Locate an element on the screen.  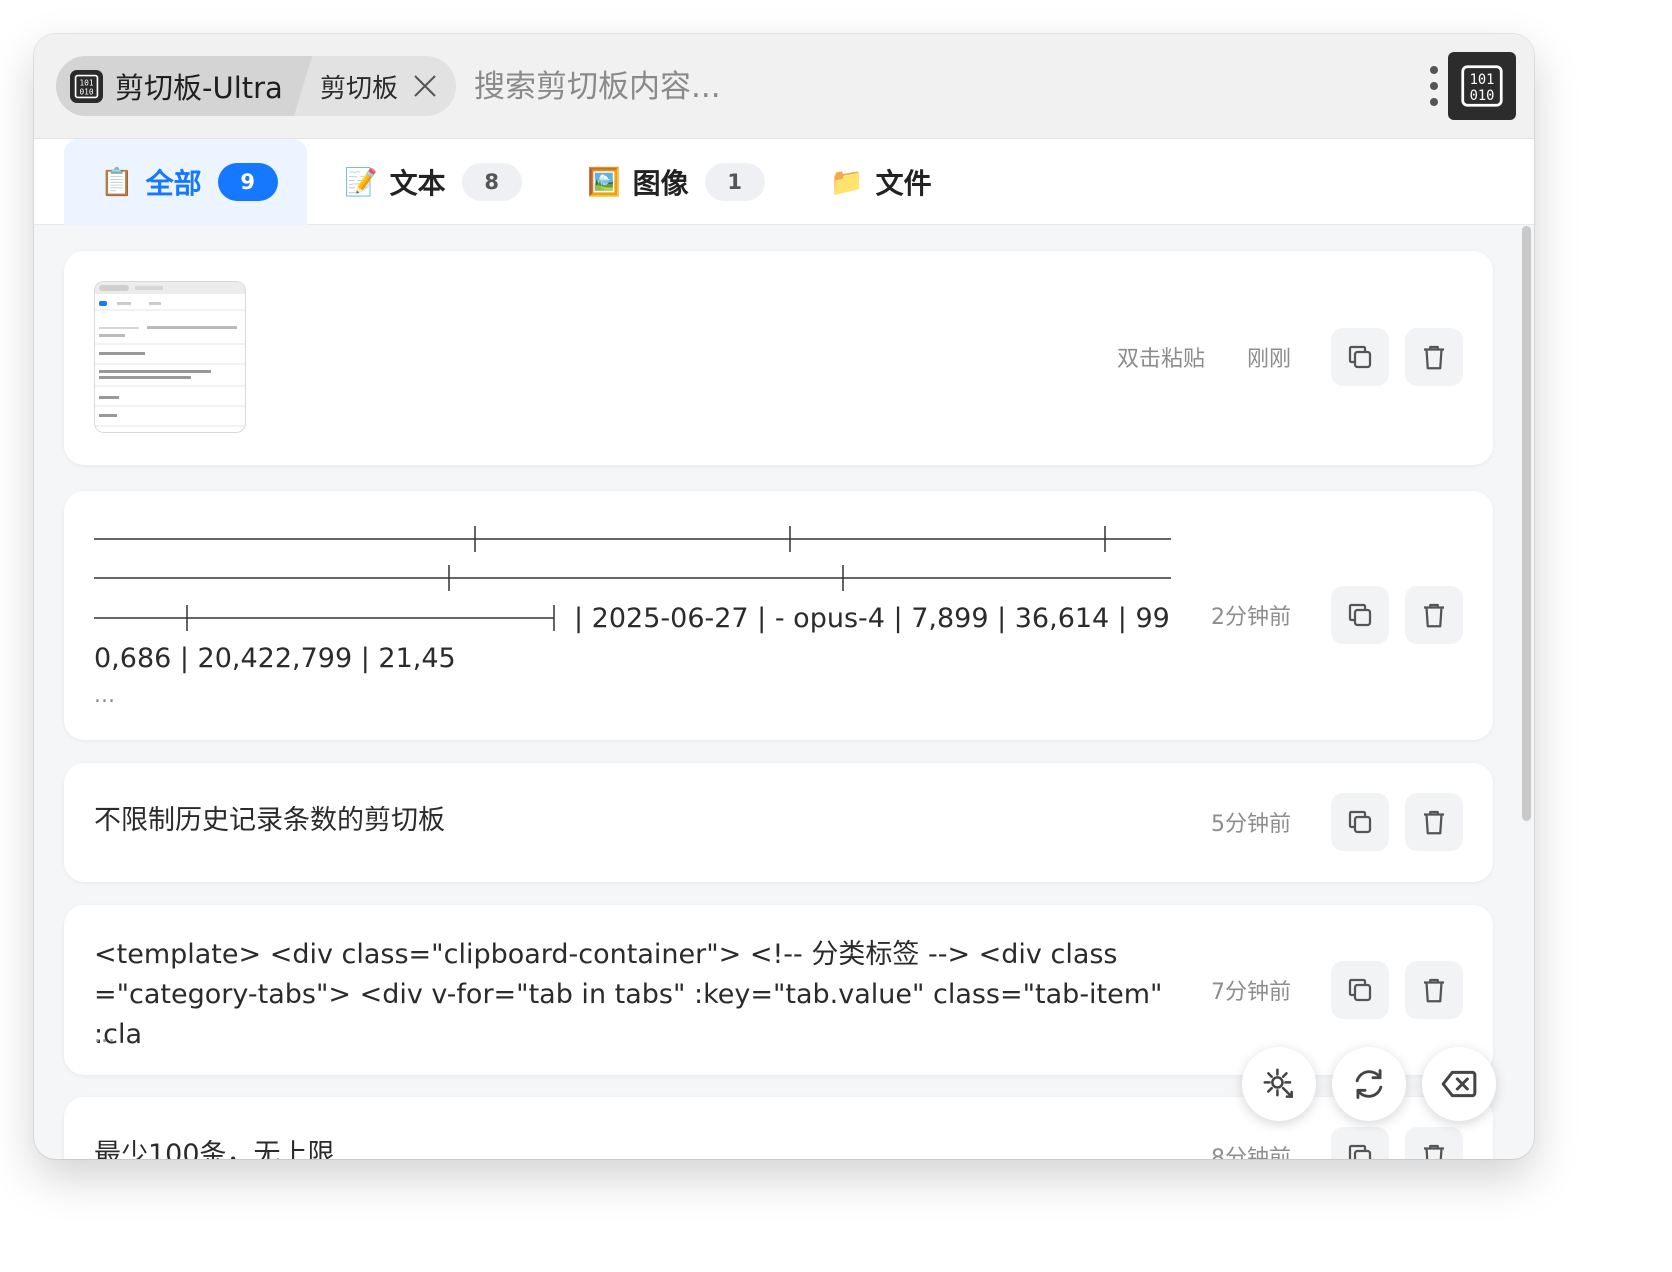
refresh-icon is located at coordinates (1369, 1084).